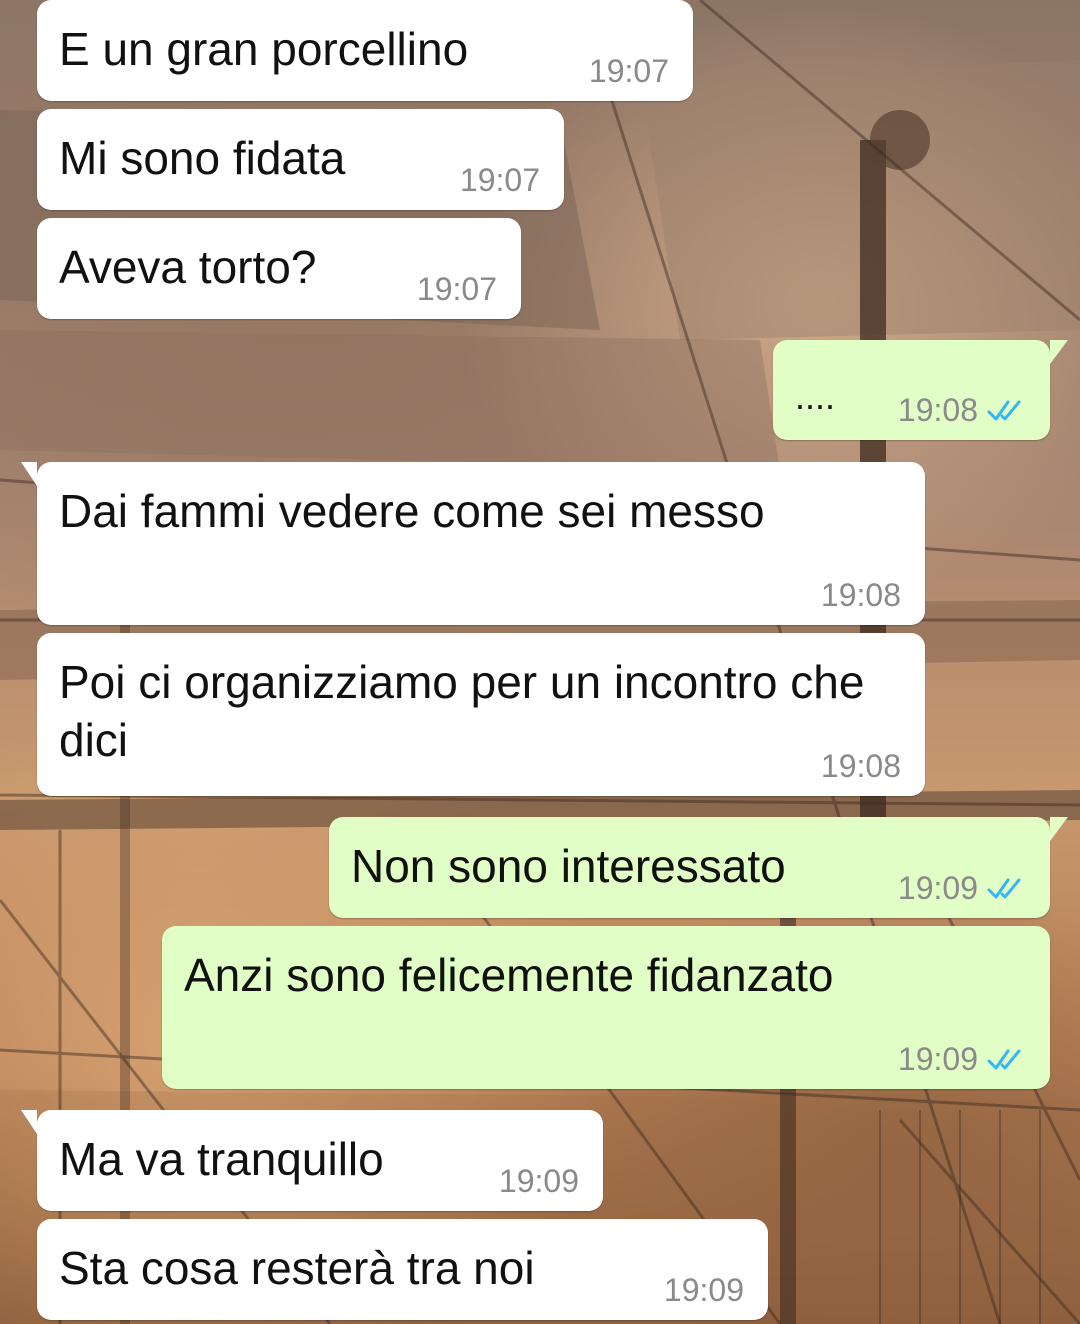  What do you see at coordinates (300, 159) in the screenshot?
I see `message-bubble-incoming: Mi sono fidata 19:07` at bounding box center [300, 159].